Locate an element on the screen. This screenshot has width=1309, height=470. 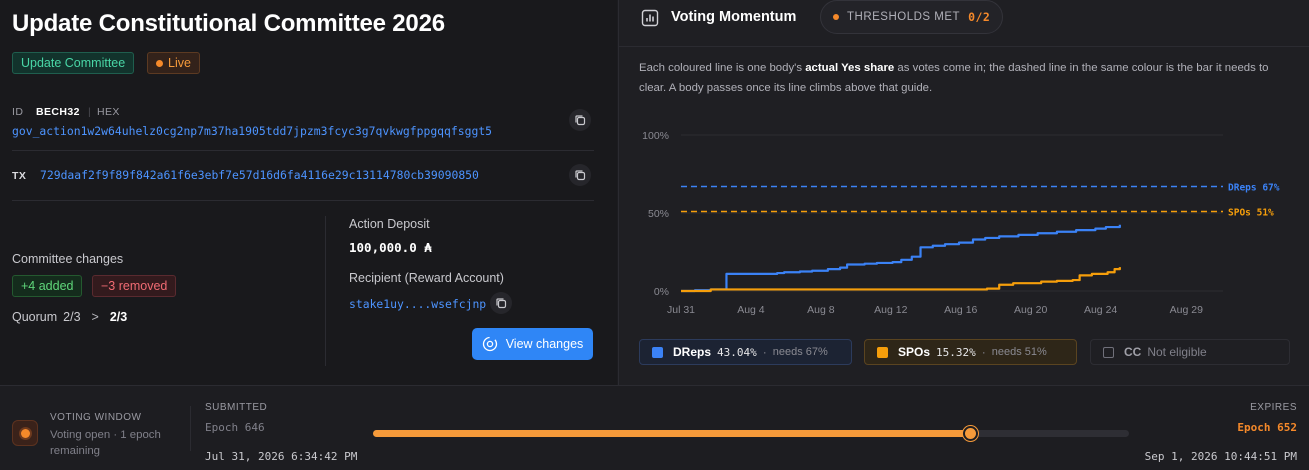
thresholds-dot-icon is located at coordinates (836, 17).